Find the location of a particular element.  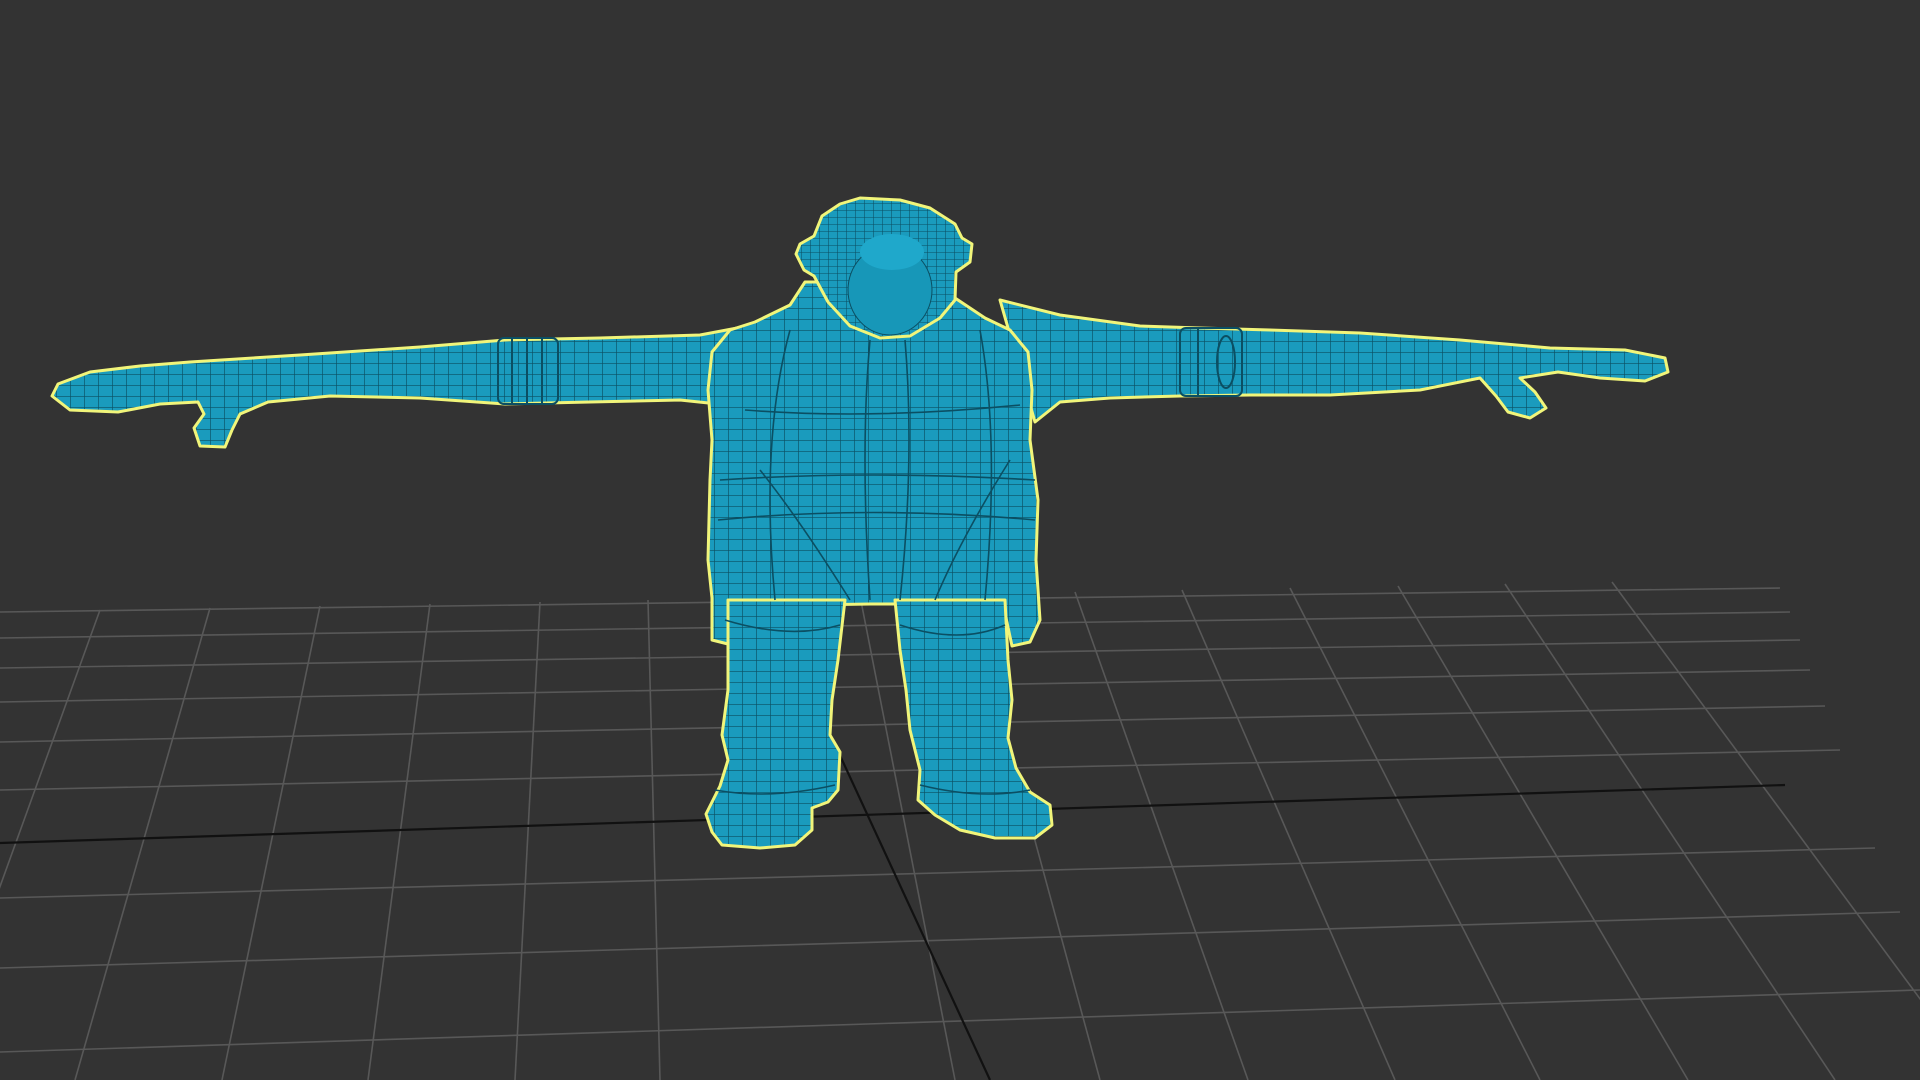

right-arm is located at coordinates (1334, 361).